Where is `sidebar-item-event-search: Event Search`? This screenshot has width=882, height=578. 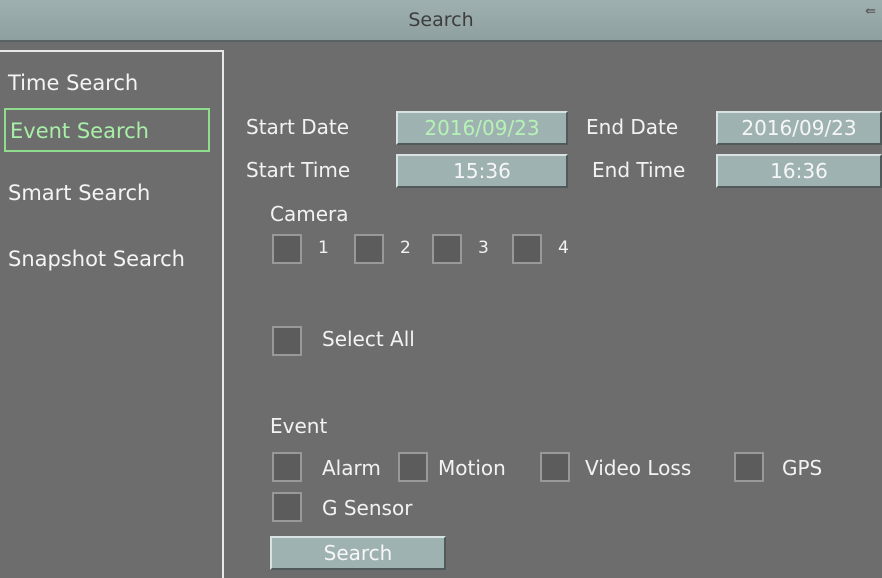
sidebar-item-event-search: Event Search is located at coordinates (107, 130).